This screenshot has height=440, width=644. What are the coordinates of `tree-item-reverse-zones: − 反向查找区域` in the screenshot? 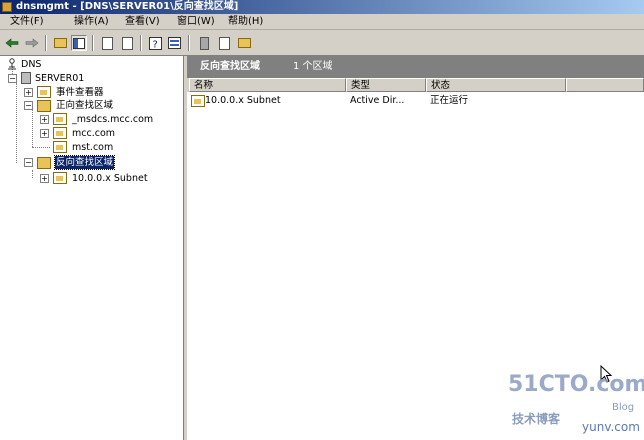 It's located at (99, 162).